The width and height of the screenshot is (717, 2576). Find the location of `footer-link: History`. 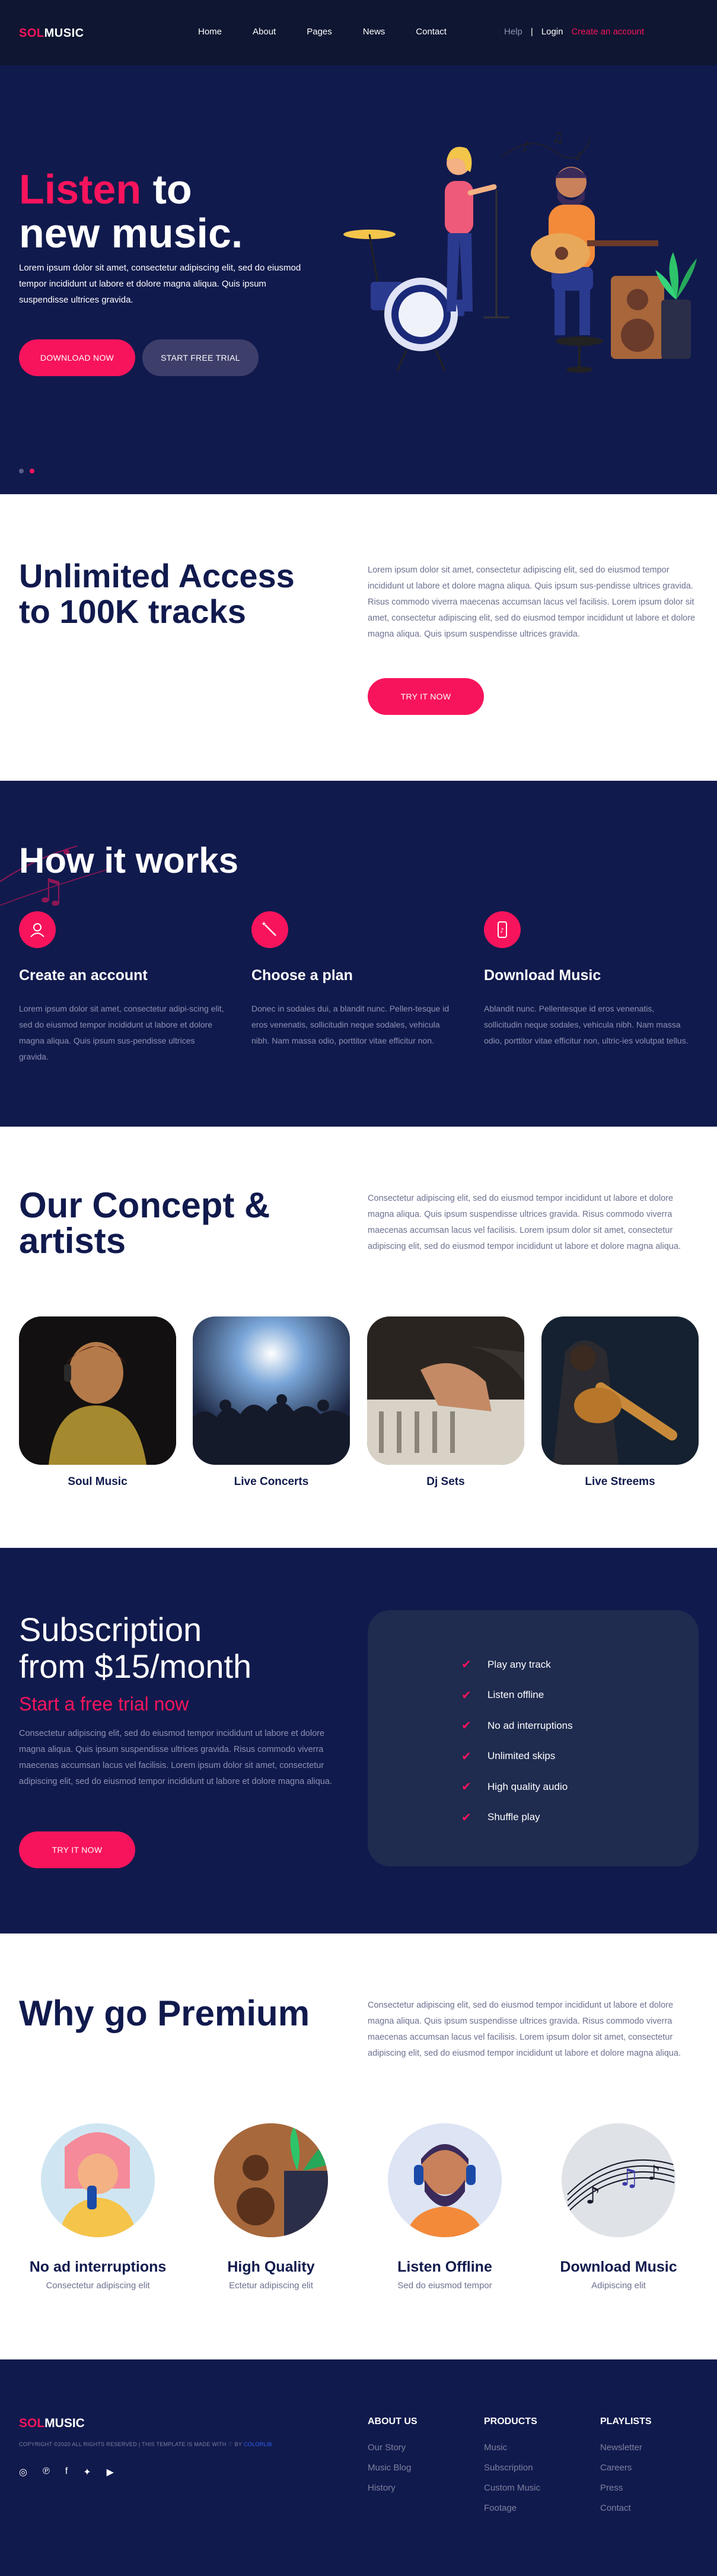

footer-link: History is located at coordinates (393, 2488).